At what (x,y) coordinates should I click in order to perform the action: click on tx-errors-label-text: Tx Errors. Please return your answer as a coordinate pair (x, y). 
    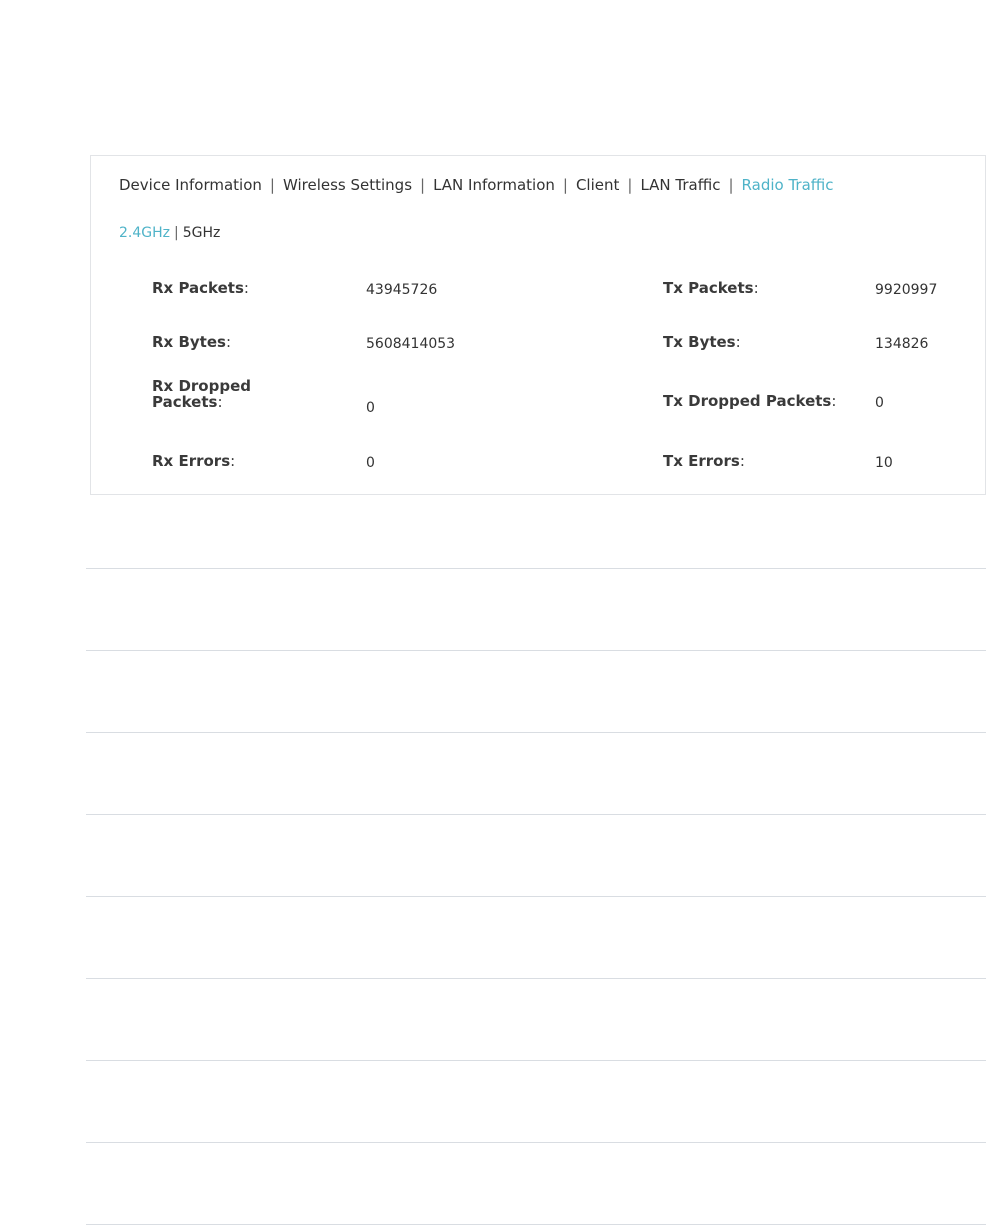
    Looking at the image, I should click on (701, 461).